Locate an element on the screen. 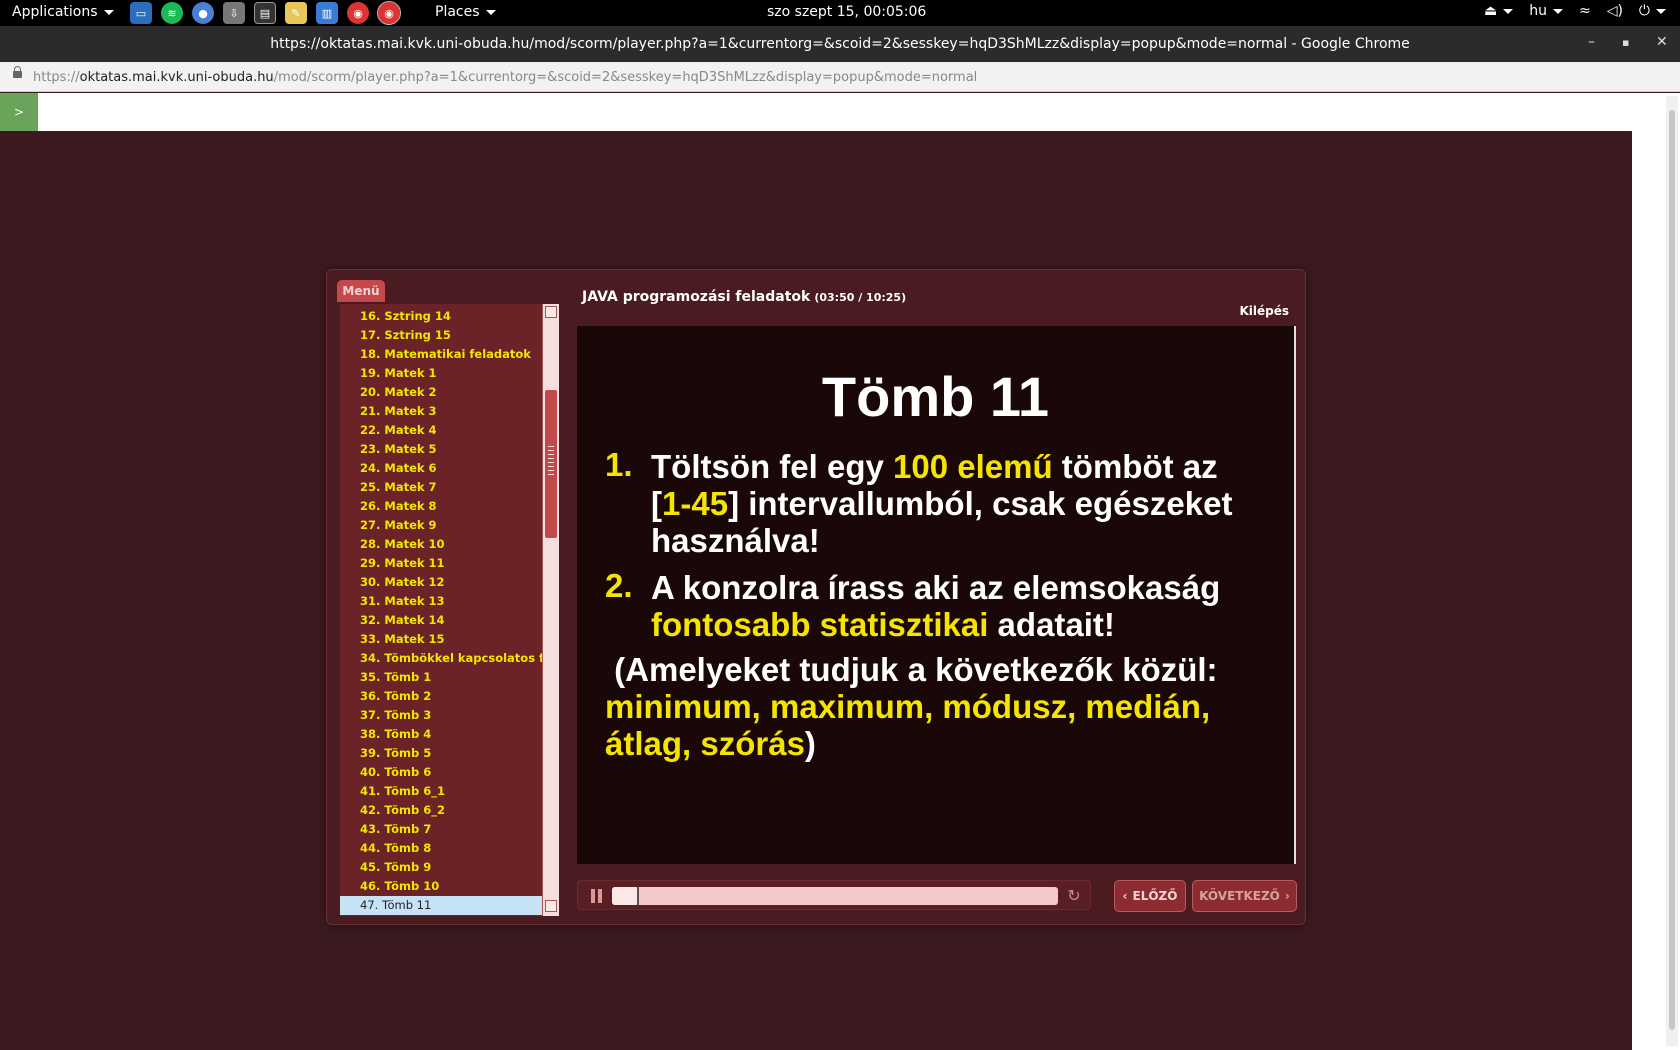 The height and width of the screenshot is (1050, 1680). item2-line1: A konzolra írass aki az elemsokaság is located at coordinates (936, 587).